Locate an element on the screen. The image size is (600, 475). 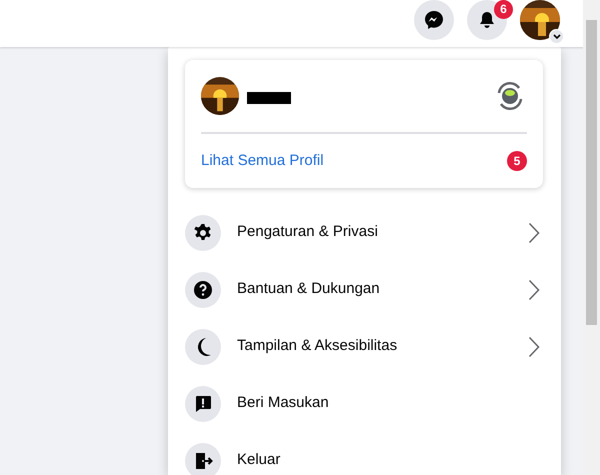
bell-icon is located at coordinates (487, 20).